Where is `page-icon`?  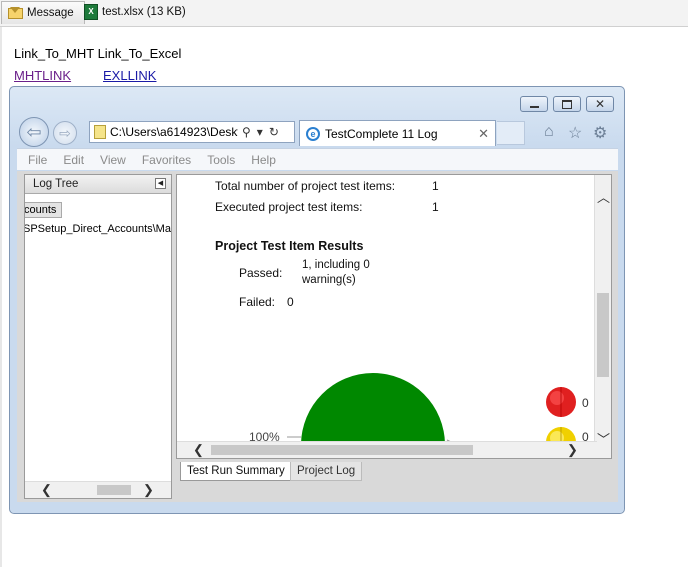
page-icon is located at coordinates (100, 132).